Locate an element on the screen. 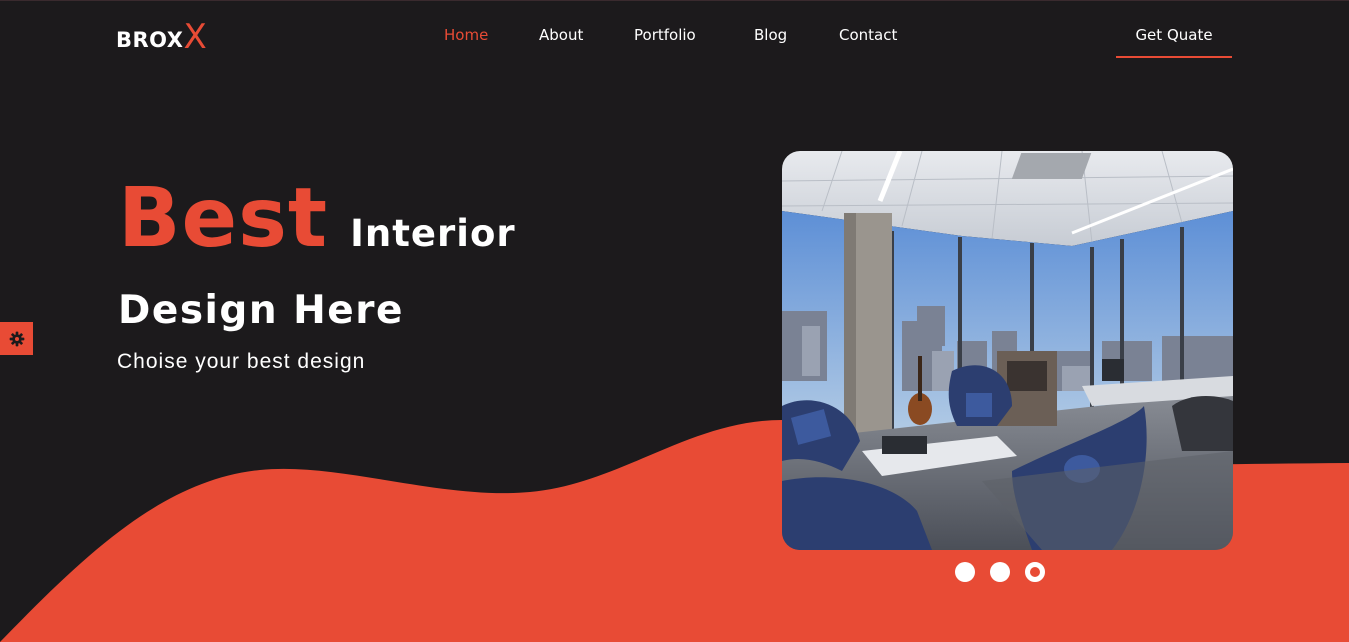 This screenshot has height=642, width=1349. gear-icon is located at coordinates (17, 339).